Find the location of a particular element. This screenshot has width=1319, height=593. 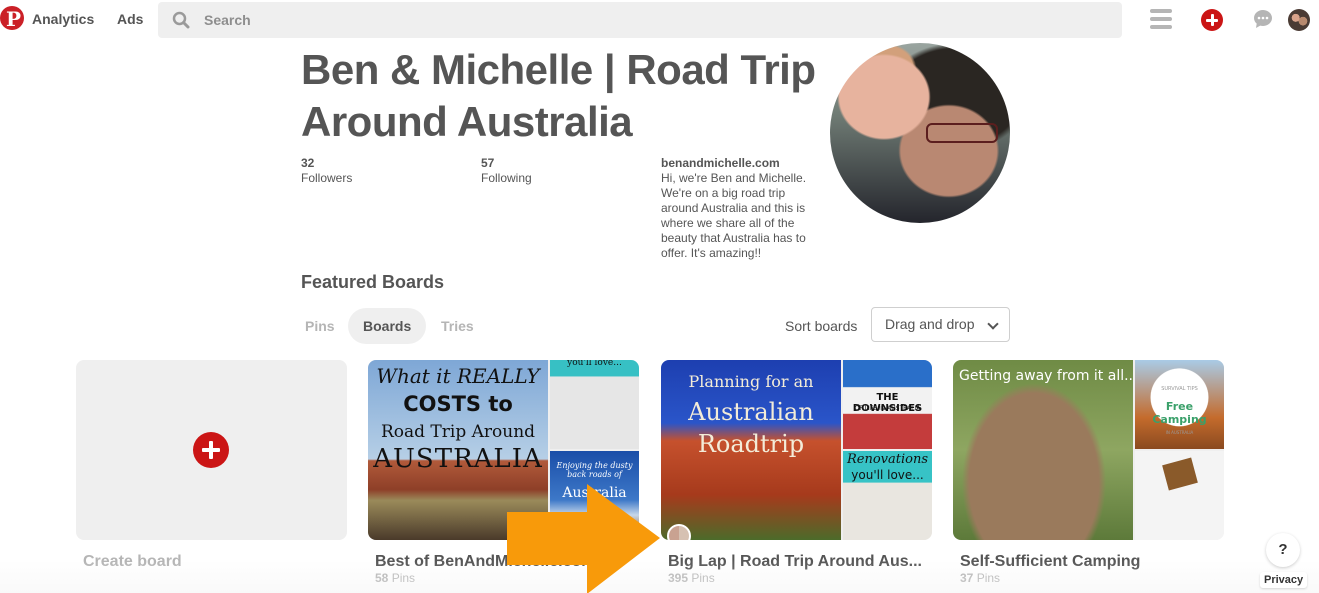

annotation-arrow-icon is located at coordinates (583, 538).